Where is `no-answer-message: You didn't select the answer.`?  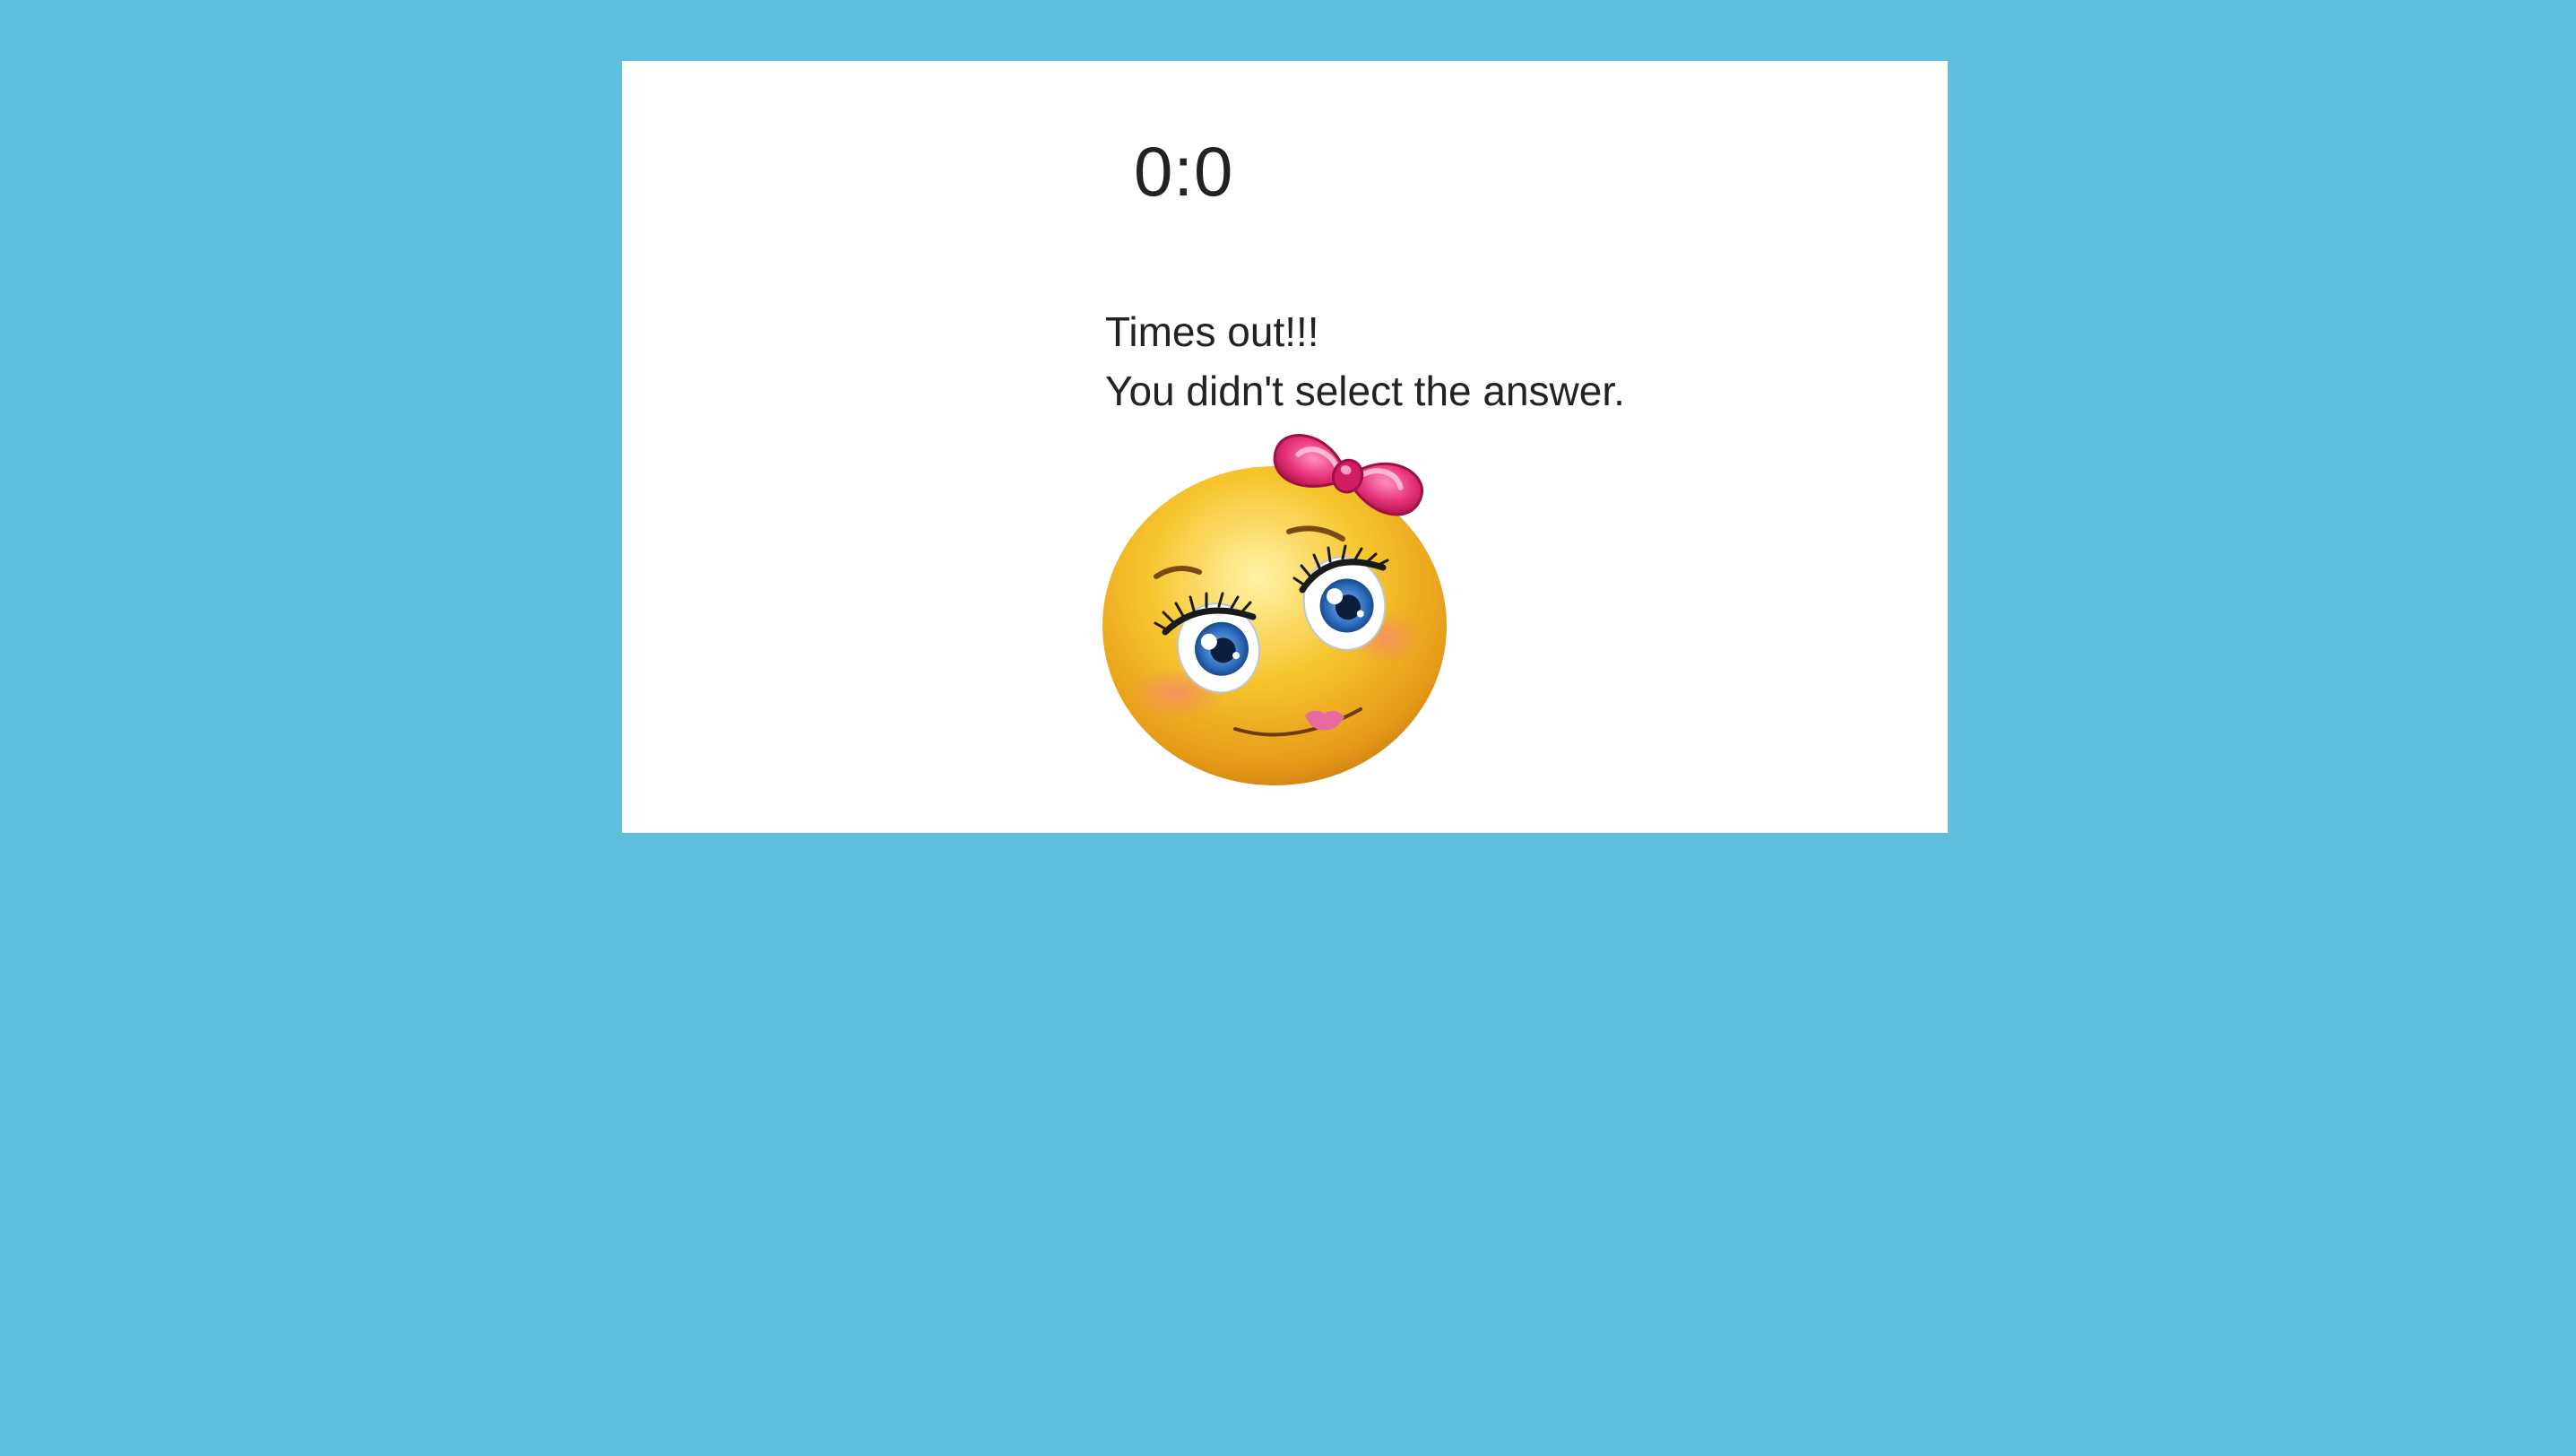
no-answer-message: You didn't select the answer. is located at coordinates (1365, 391).